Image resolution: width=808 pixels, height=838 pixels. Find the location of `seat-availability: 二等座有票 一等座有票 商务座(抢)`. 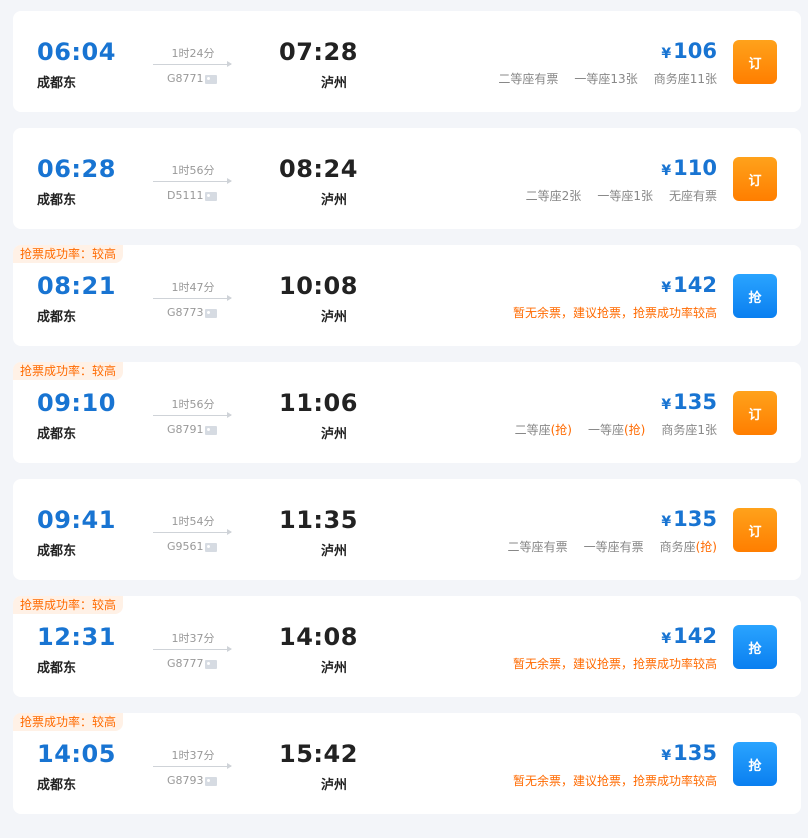

seat-availability: 二等座有票 一等座有票 商务座(抢) is located at coordinates (604, 546).